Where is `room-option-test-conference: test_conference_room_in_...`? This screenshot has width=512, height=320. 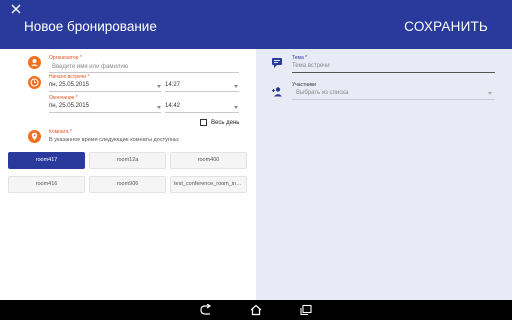
room-option-test-conference: test_conference_room_in_... is located at coordinates (208, 184).